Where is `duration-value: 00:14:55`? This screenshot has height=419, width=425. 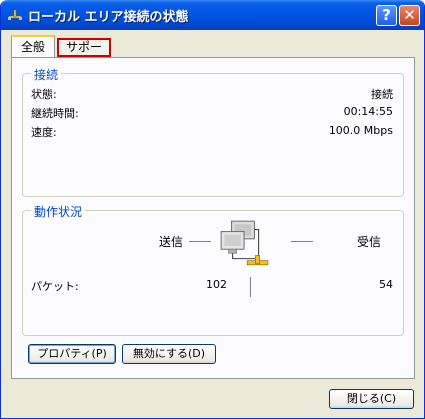 duration-value: 00:14:55 is located at coordinates (368, 111).